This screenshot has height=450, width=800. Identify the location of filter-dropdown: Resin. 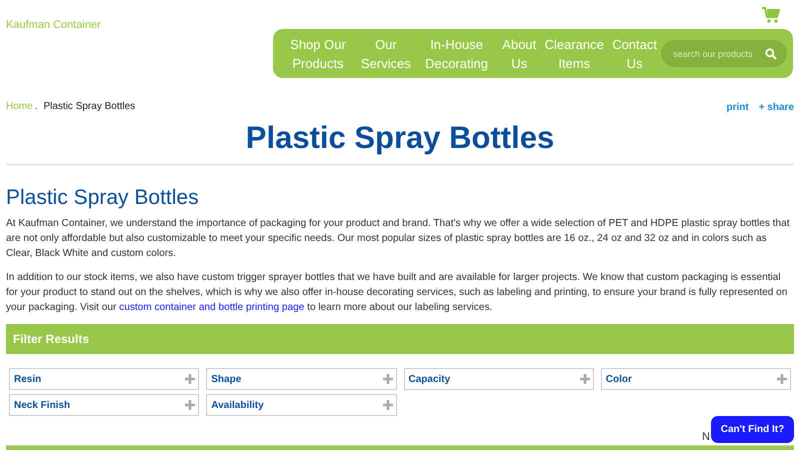
(104, 379).